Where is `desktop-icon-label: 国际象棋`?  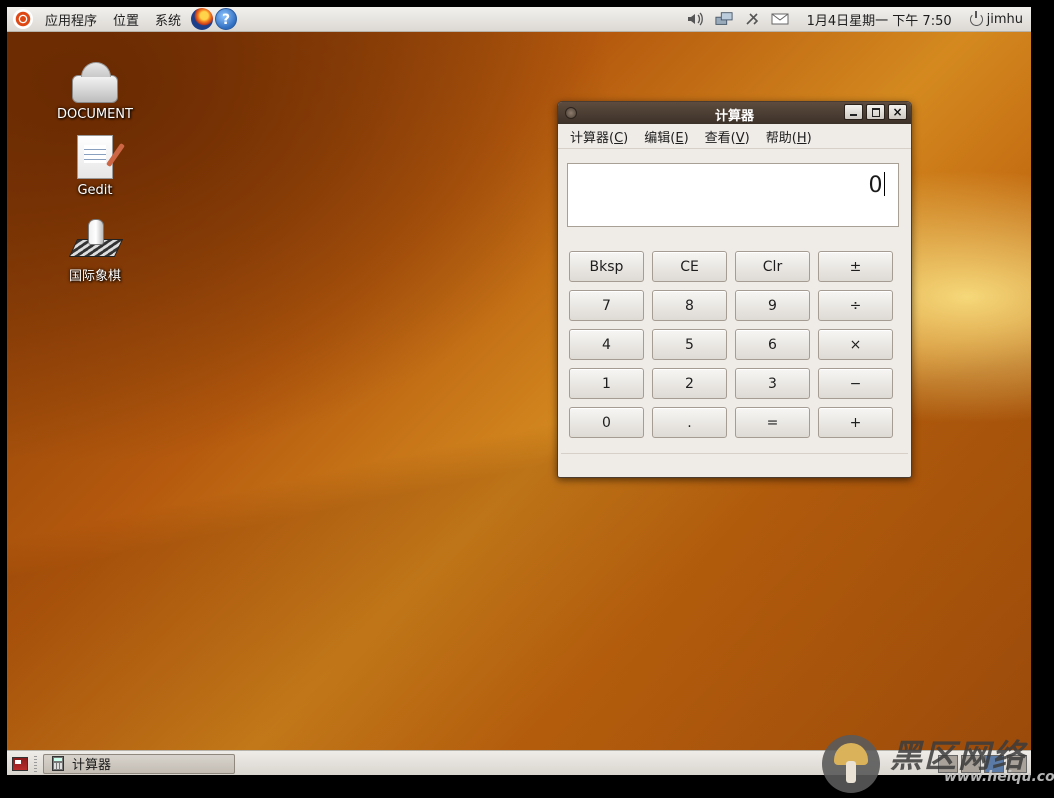
desktop-icon-label: 国际象棋 is located at coordinates (94, 276).